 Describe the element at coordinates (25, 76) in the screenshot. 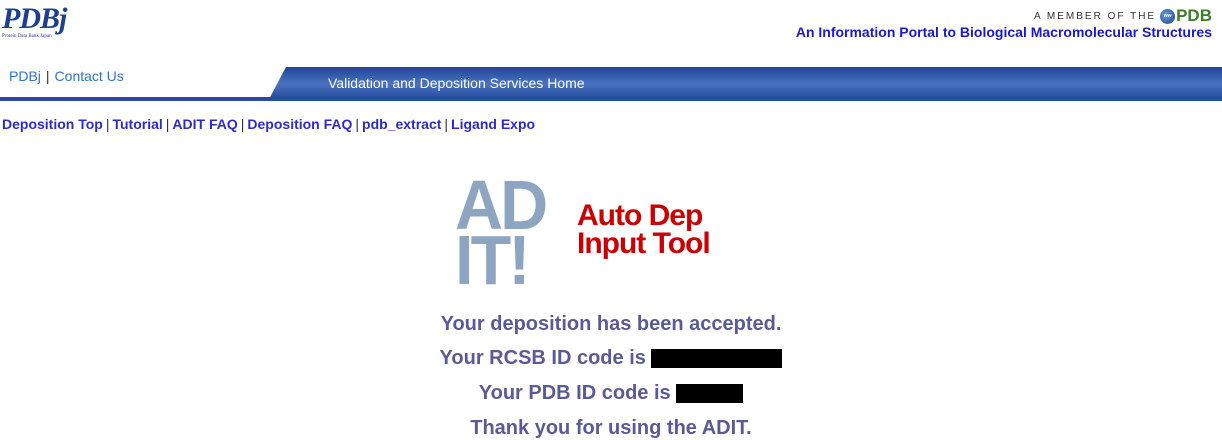

I see `nav-link-pdbj: PDBj` at that location.